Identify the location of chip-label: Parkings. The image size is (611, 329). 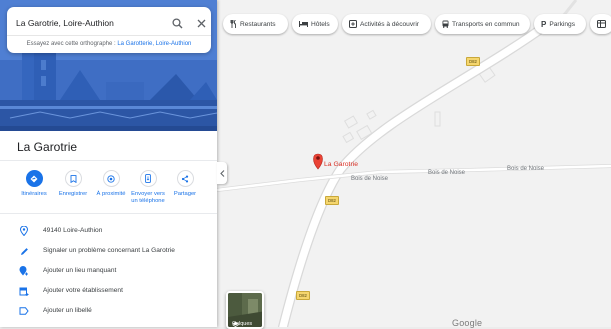
(562, 24).